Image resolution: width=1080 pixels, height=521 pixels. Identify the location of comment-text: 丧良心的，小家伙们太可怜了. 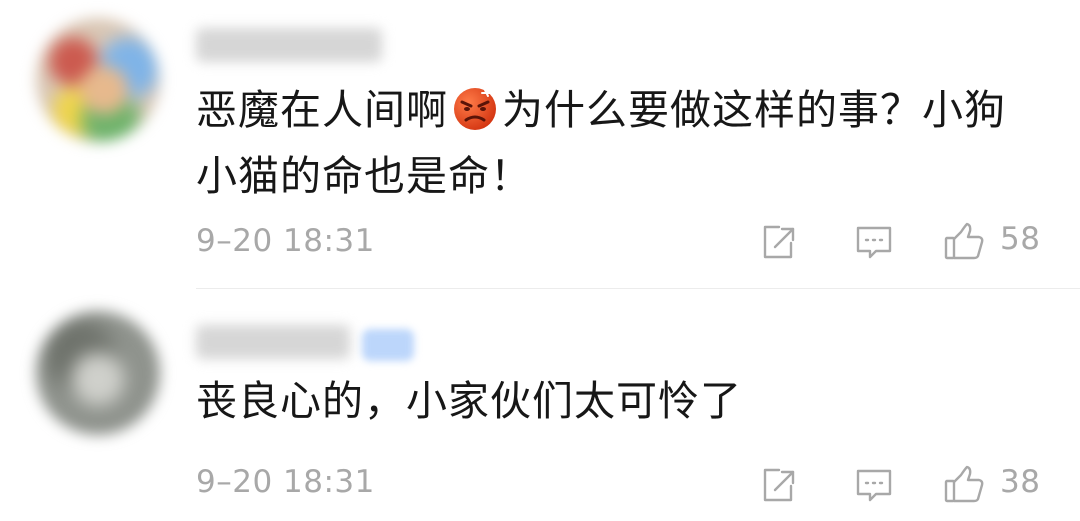
(469, 401).